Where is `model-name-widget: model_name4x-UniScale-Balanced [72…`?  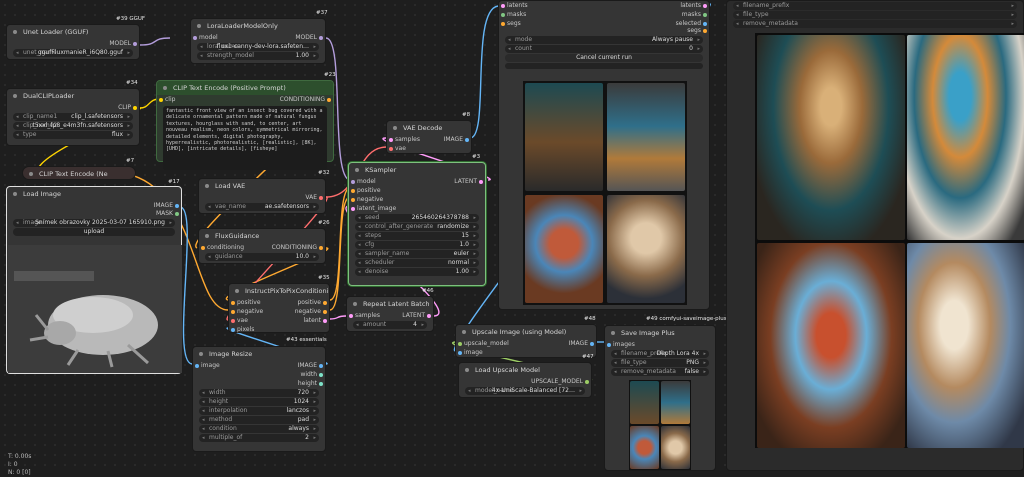 model-name-widget: model_name4x-UniScale-Balanced [72… is located at coordinates (525, 391).